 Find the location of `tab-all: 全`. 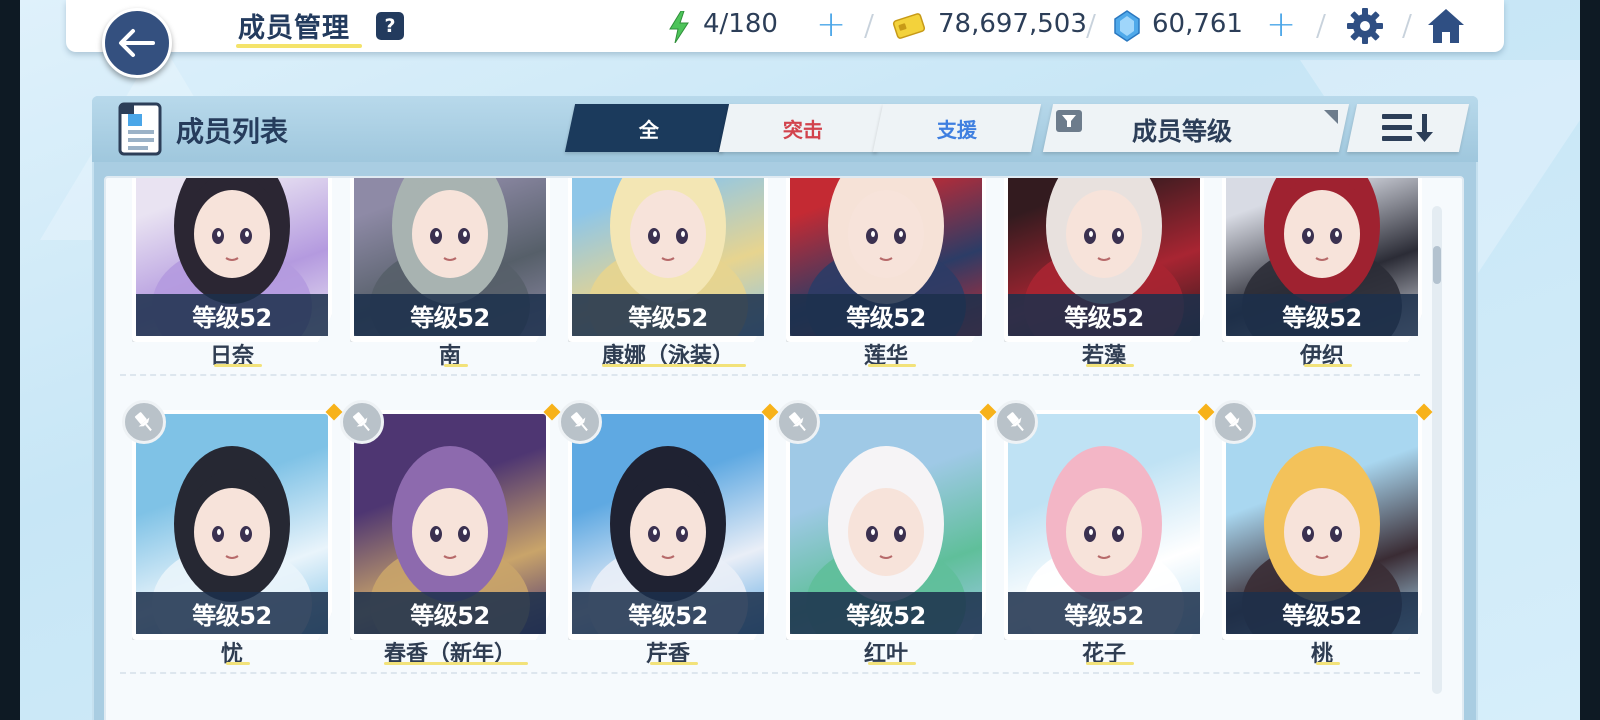

tab-all: 全 is located at coordinates (649, 128).